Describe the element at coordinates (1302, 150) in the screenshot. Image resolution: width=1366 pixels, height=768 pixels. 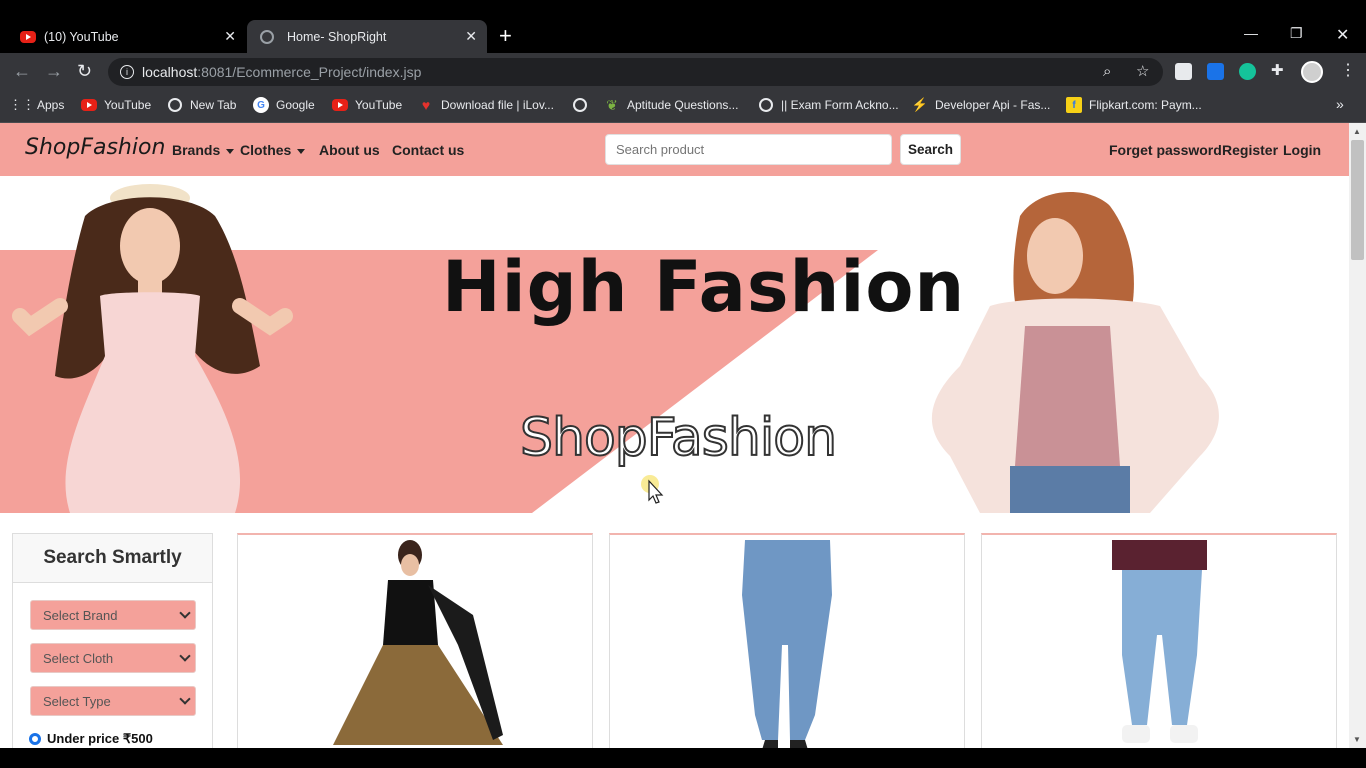
I see `login-link: Login` at that location.